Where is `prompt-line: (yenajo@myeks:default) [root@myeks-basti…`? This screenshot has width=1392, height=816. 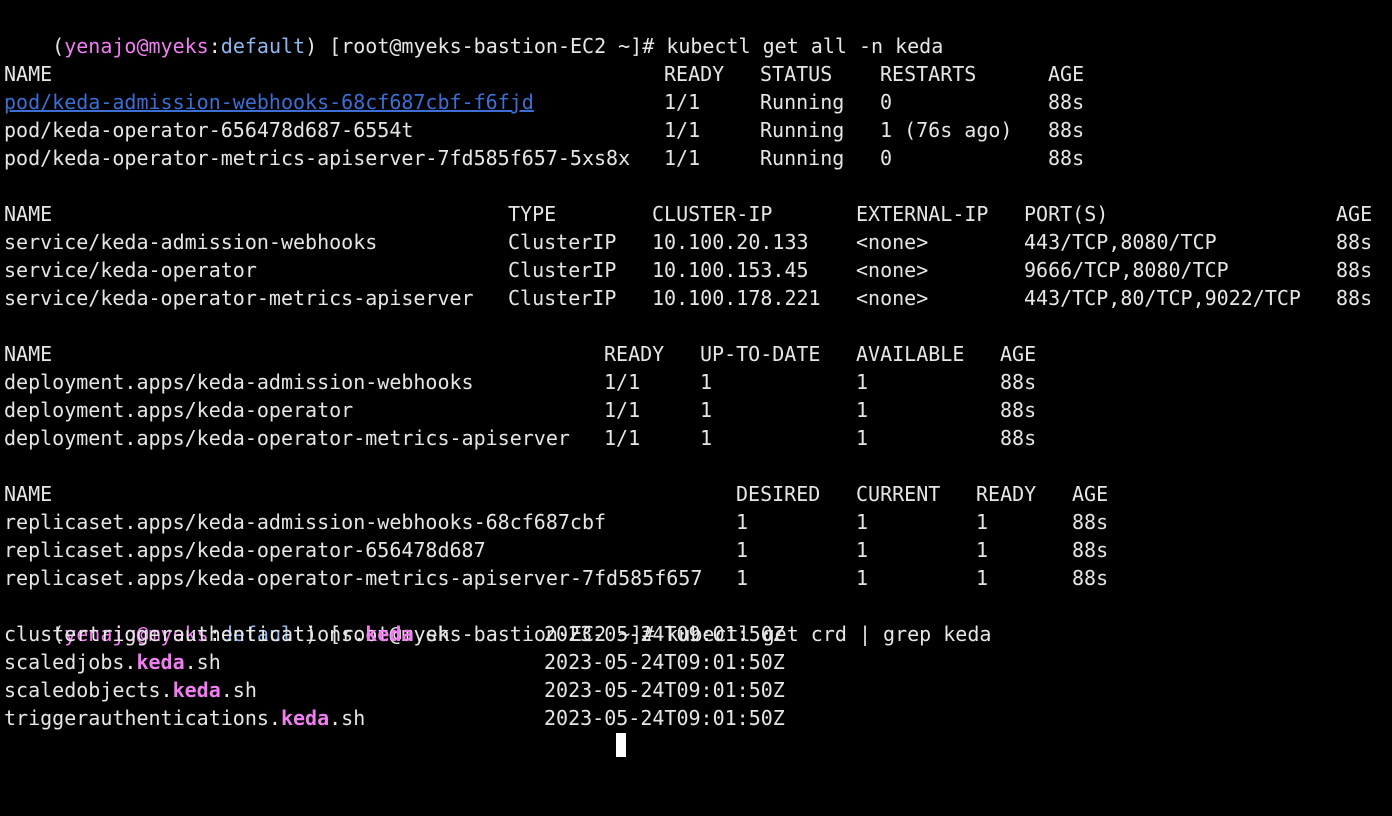
prompt-line: (yenajo@myeks:default) [root@myeks-basti… is located at coordinates (698, 31).